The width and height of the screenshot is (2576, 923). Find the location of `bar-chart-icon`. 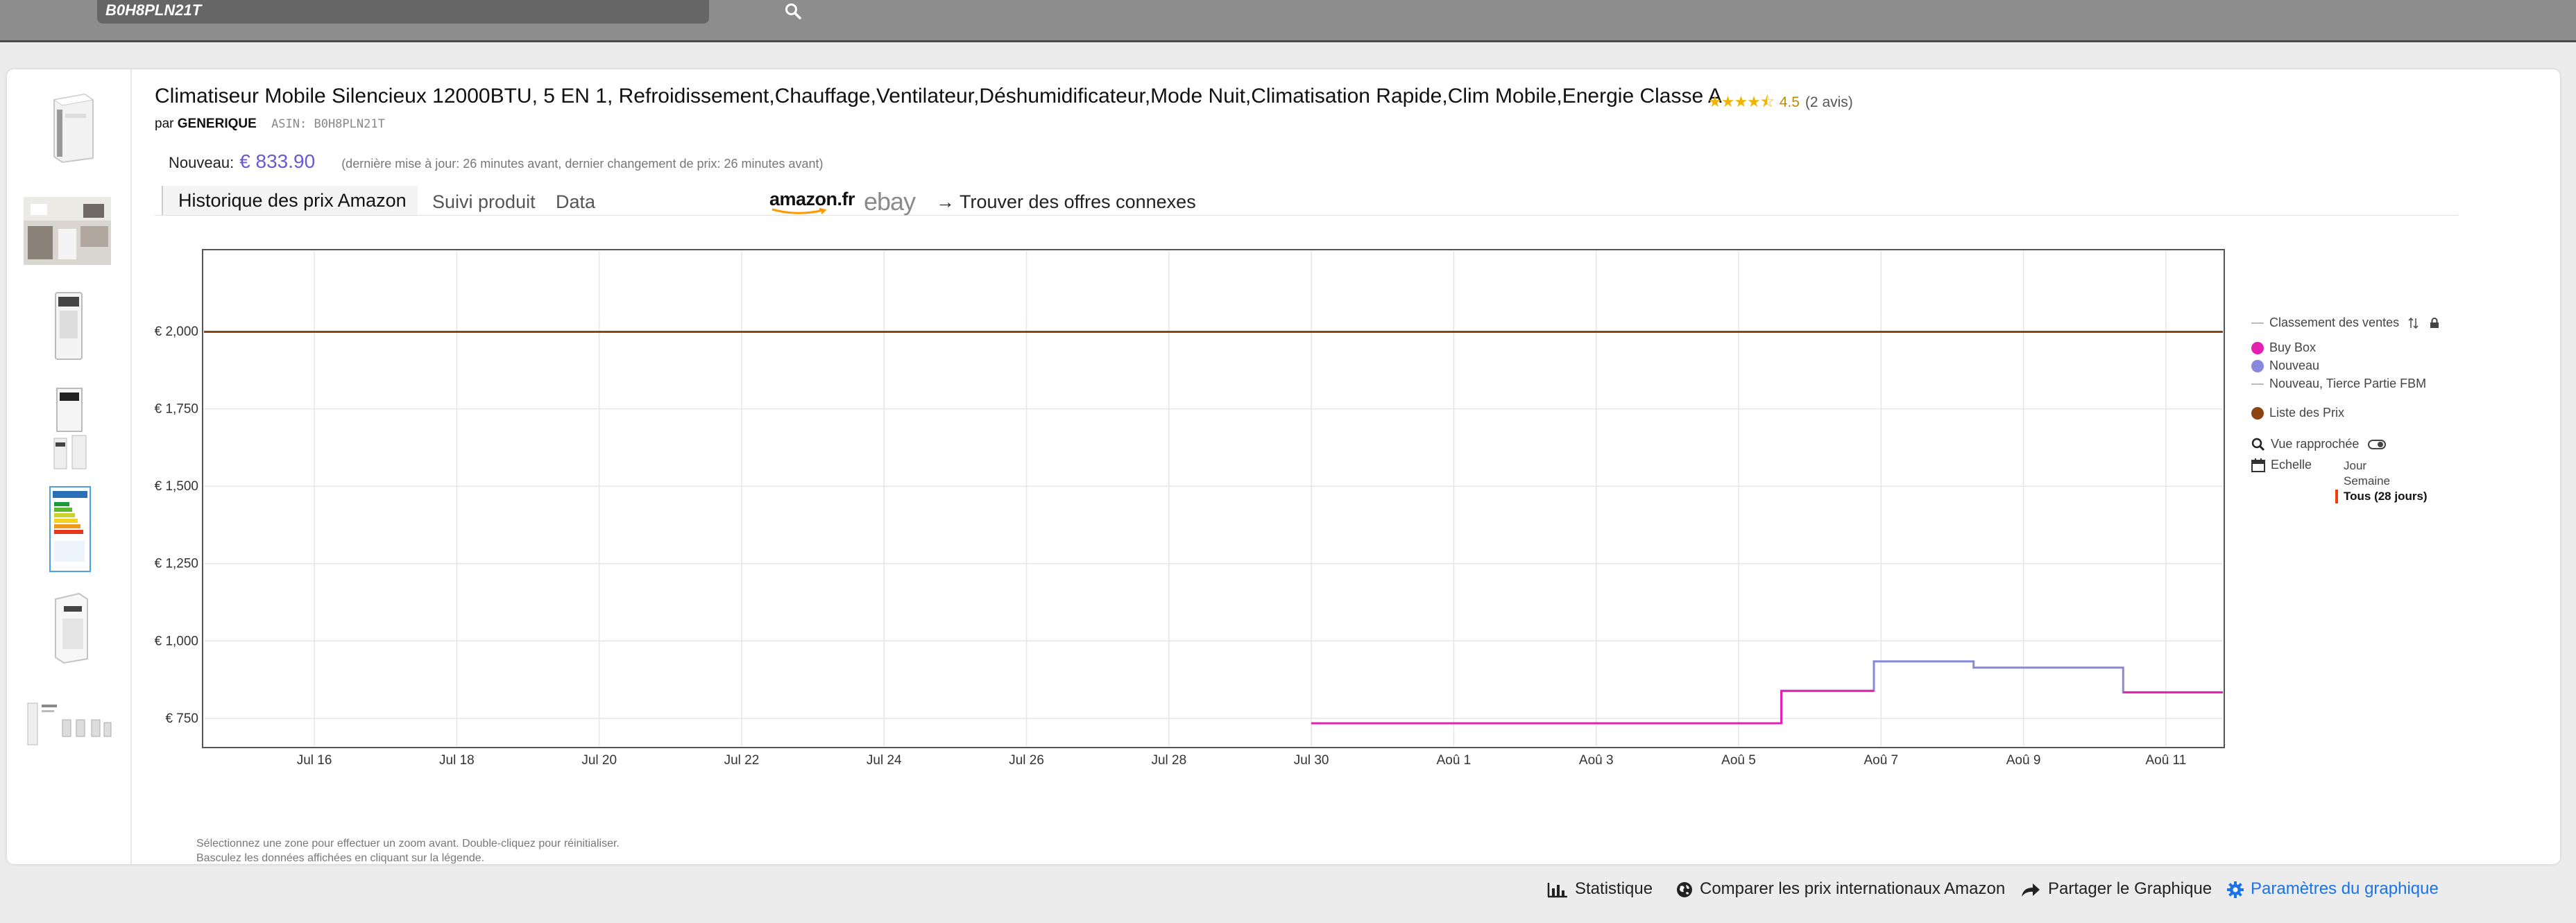

bar-chart-icon is located at coordinates (1557, 889).